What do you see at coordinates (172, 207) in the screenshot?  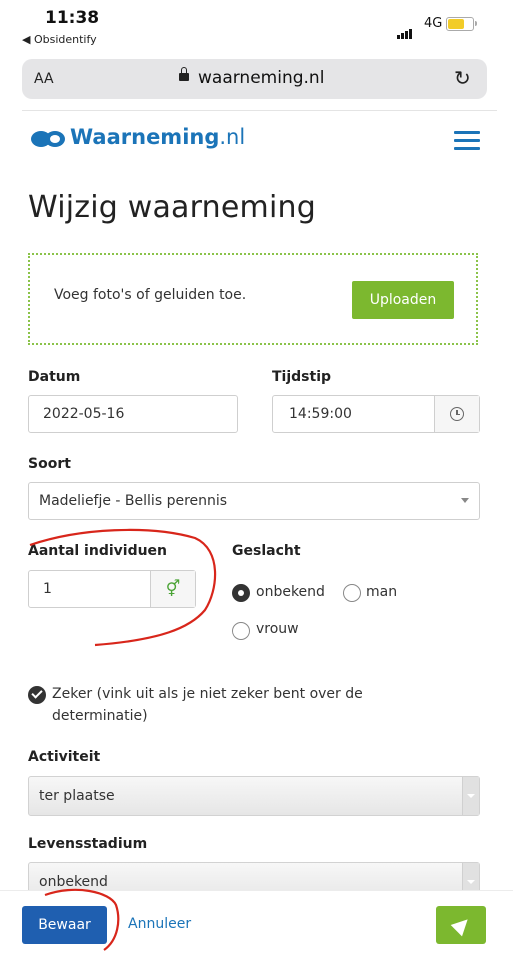 I see `page-title: Wijzig waarneming` at bounding box center [172, 207].